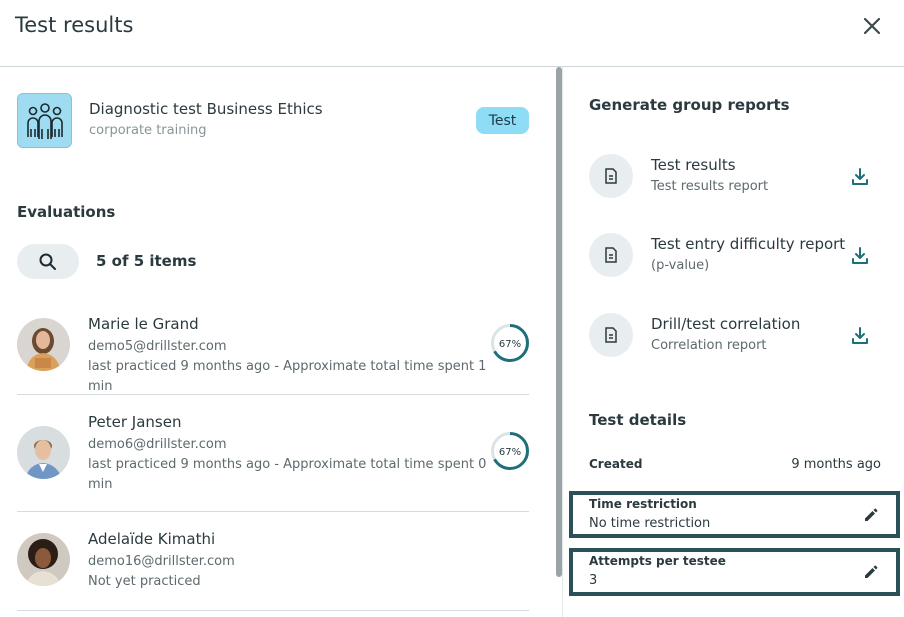 The image size is (904, 617). Describe the element at coordinates (709, 345) in the screenshot. I see `report-description: Correlation report` at that location.